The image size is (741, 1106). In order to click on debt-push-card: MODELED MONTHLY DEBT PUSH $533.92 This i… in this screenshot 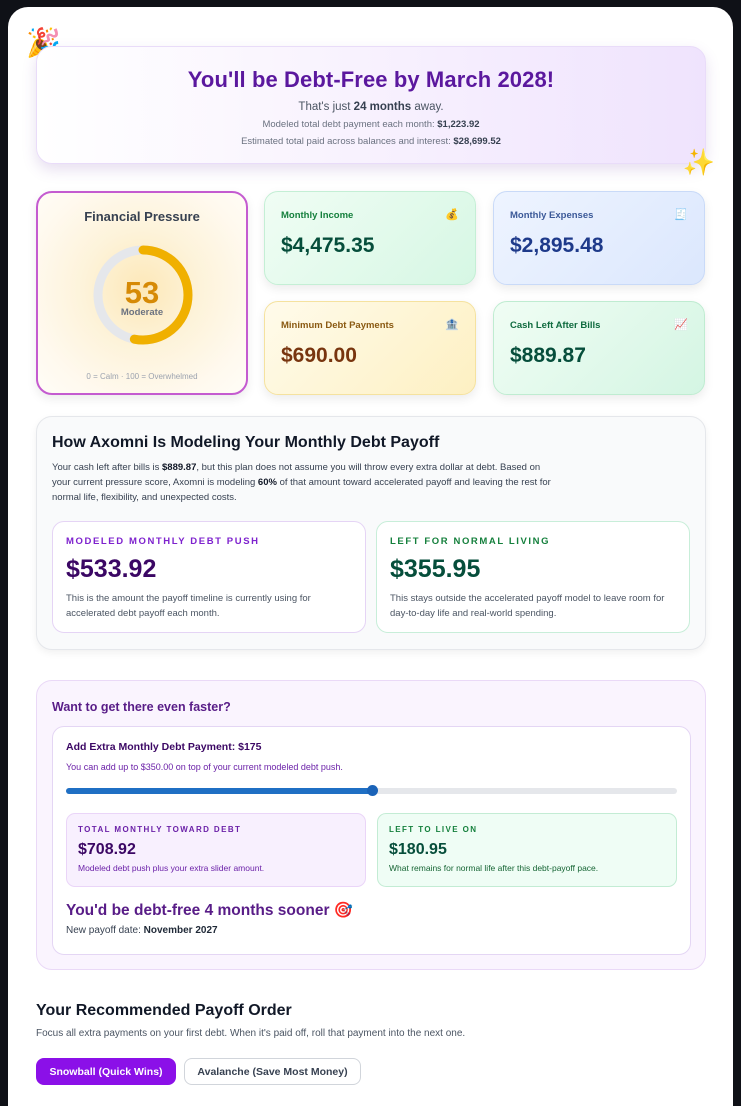, I will do `click(209, 577)`.